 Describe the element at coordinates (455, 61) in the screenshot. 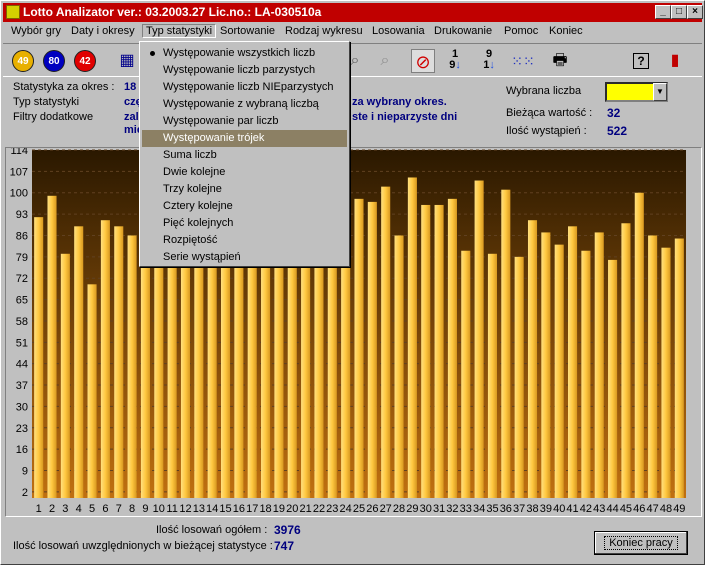

I see `sort-ascending-icon: 1 9↓` at that location.